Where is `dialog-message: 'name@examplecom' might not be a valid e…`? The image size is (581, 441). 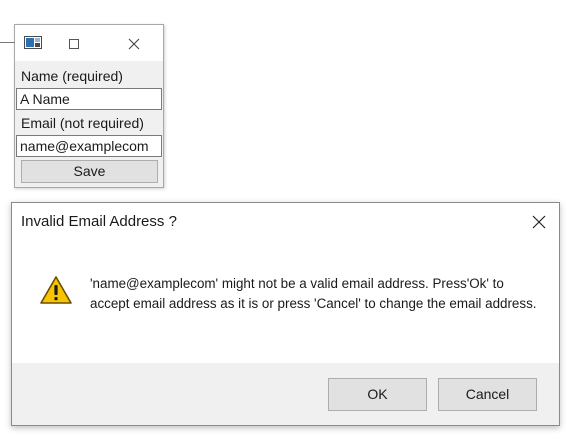
dialog-message: 'name@examplecom' might not be a valid e… is located at coordinates (313, 293).